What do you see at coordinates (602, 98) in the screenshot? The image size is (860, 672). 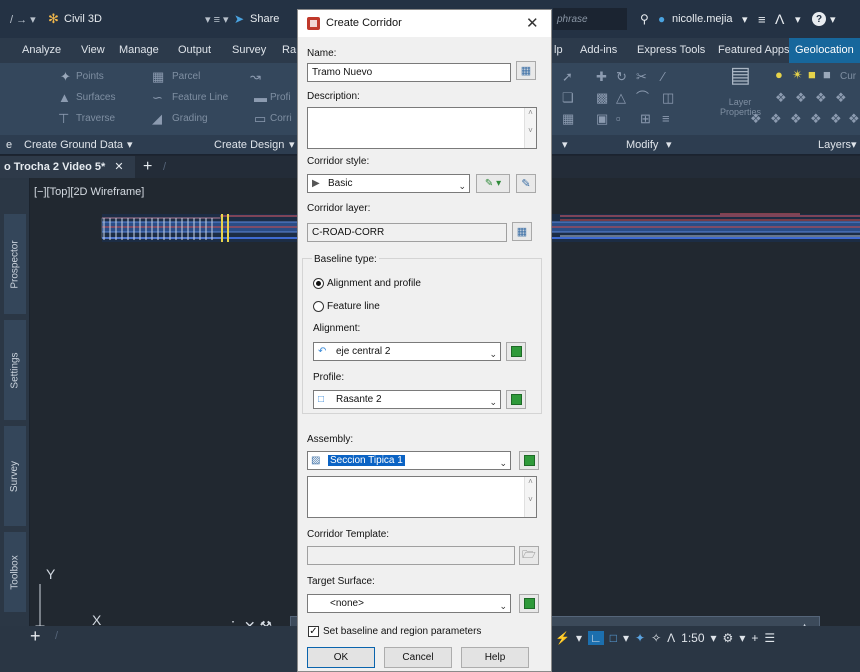 I see `mirror-icon: ▩` at bounding box center [602, 98].